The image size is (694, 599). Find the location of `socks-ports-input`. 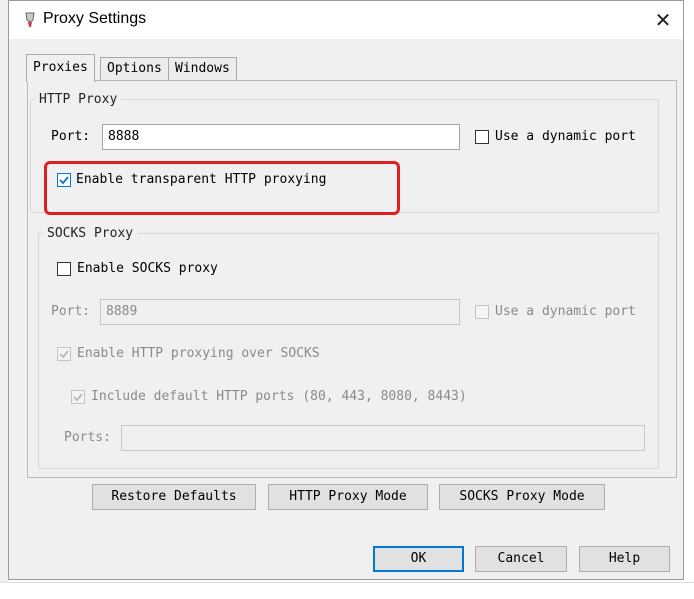

socks-ports-input is located at coordinates (383, 438).